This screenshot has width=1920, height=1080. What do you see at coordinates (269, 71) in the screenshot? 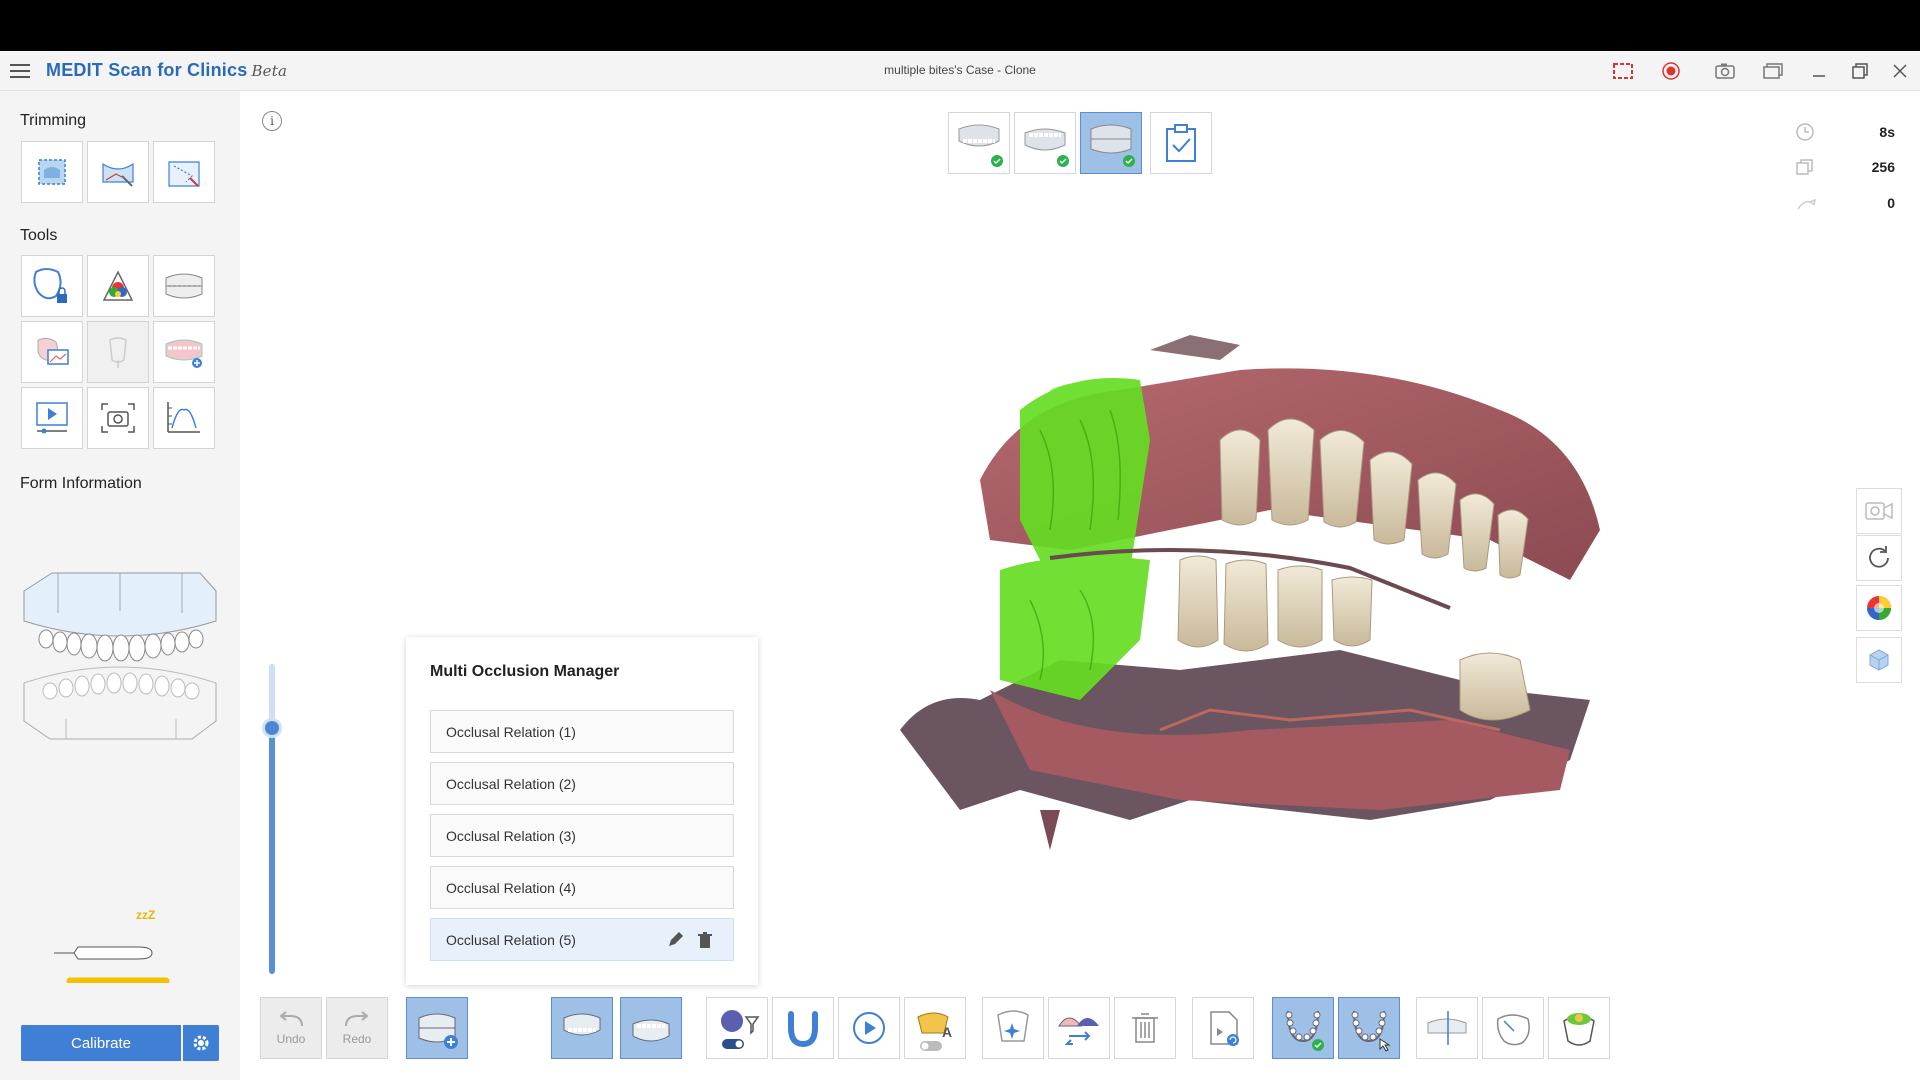
I see `app-badge: Beta` at bounding box center [269, 71].